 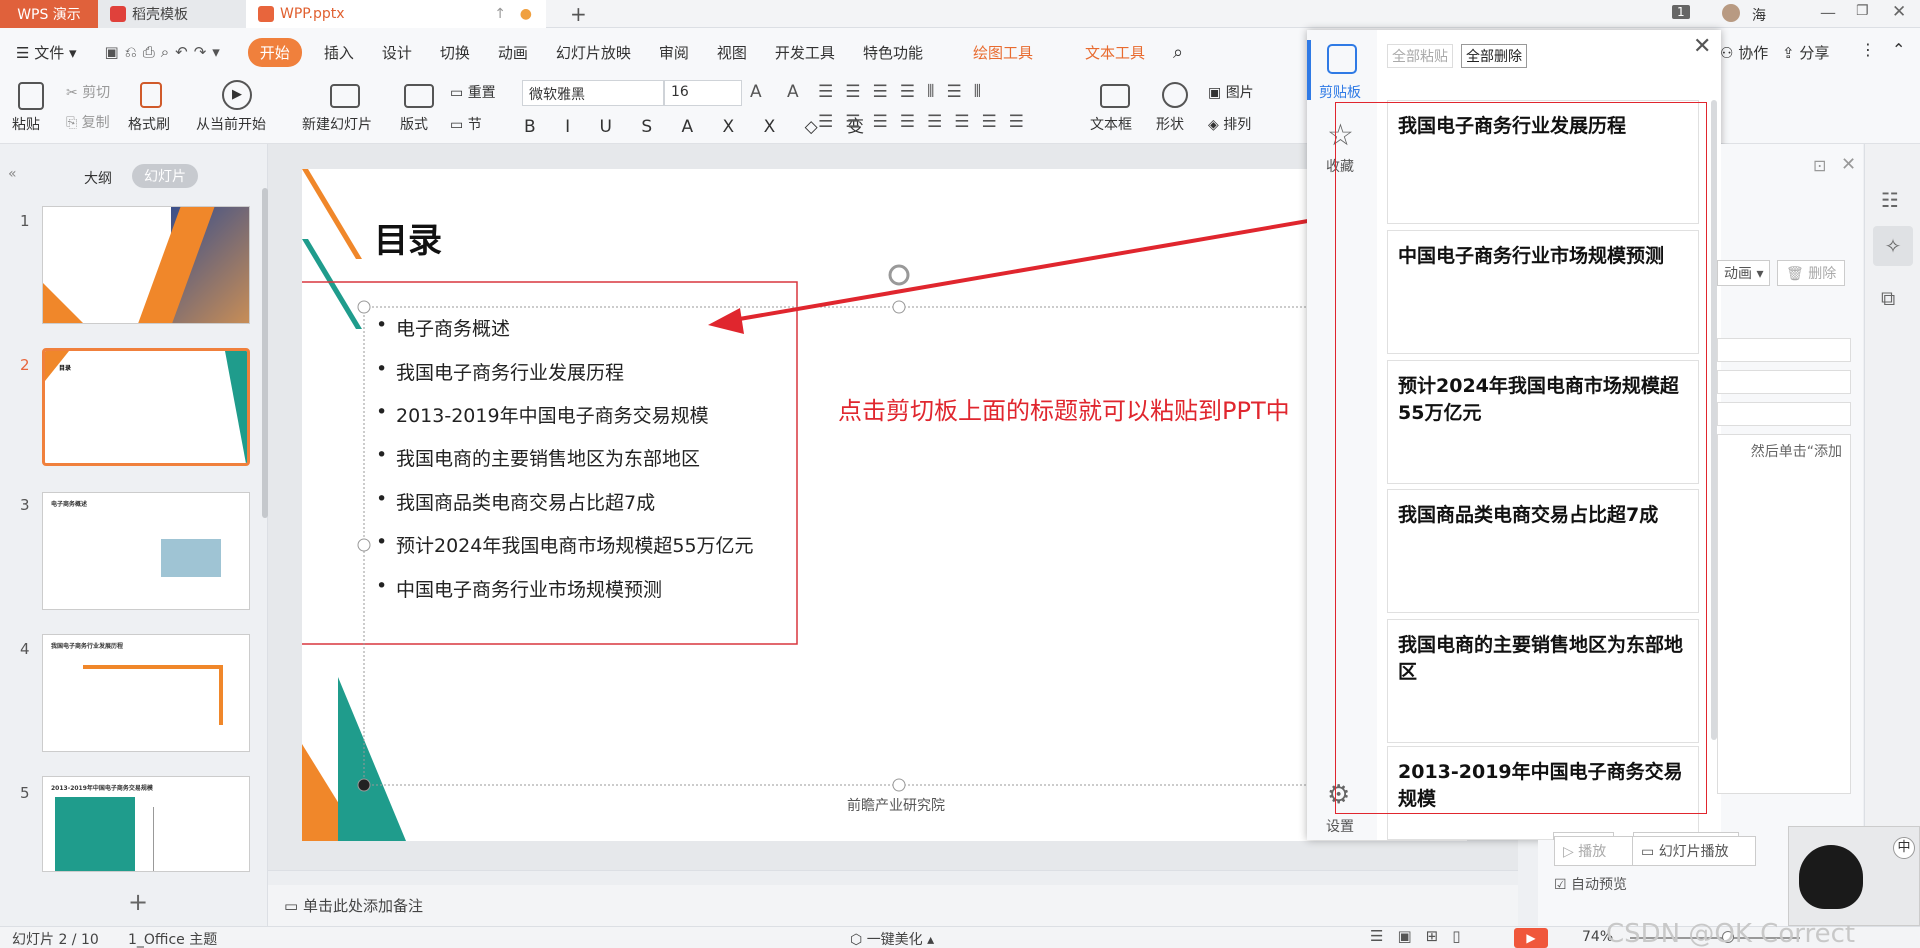 What do you see at coordinates (732, 52) in the screenshot?
I see `tab-view: 视图` at bounding box center [732, 52].